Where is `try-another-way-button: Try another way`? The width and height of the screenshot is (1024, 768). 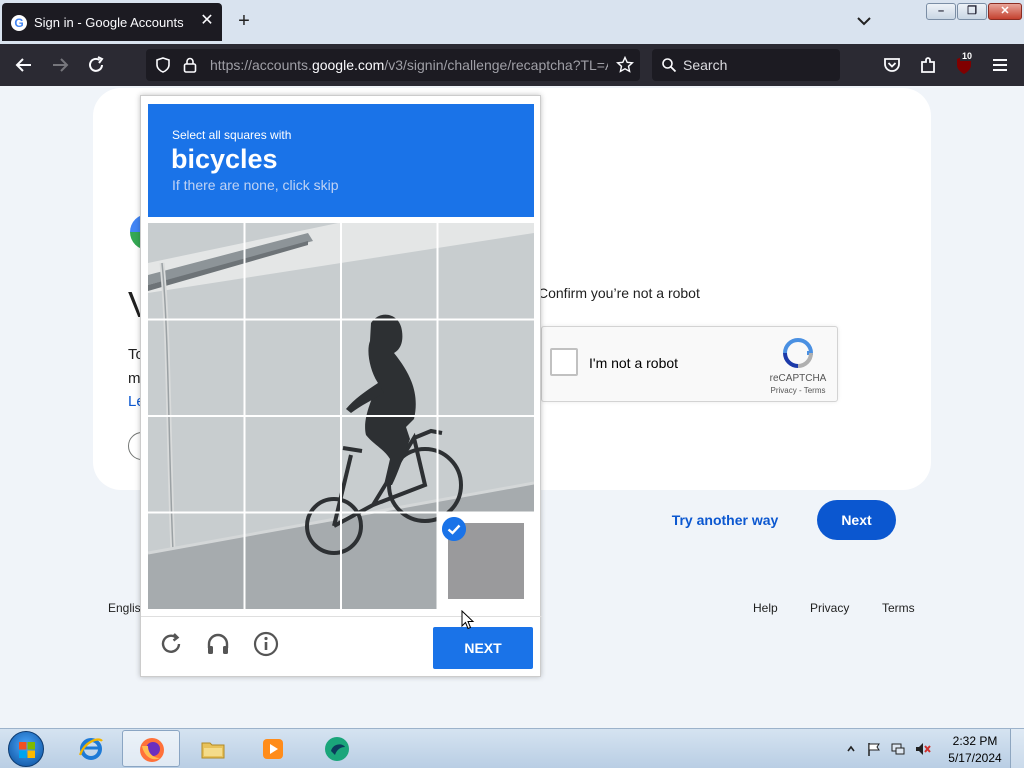 try-another-way-button: Try another way is located at coordinates (725, 520).